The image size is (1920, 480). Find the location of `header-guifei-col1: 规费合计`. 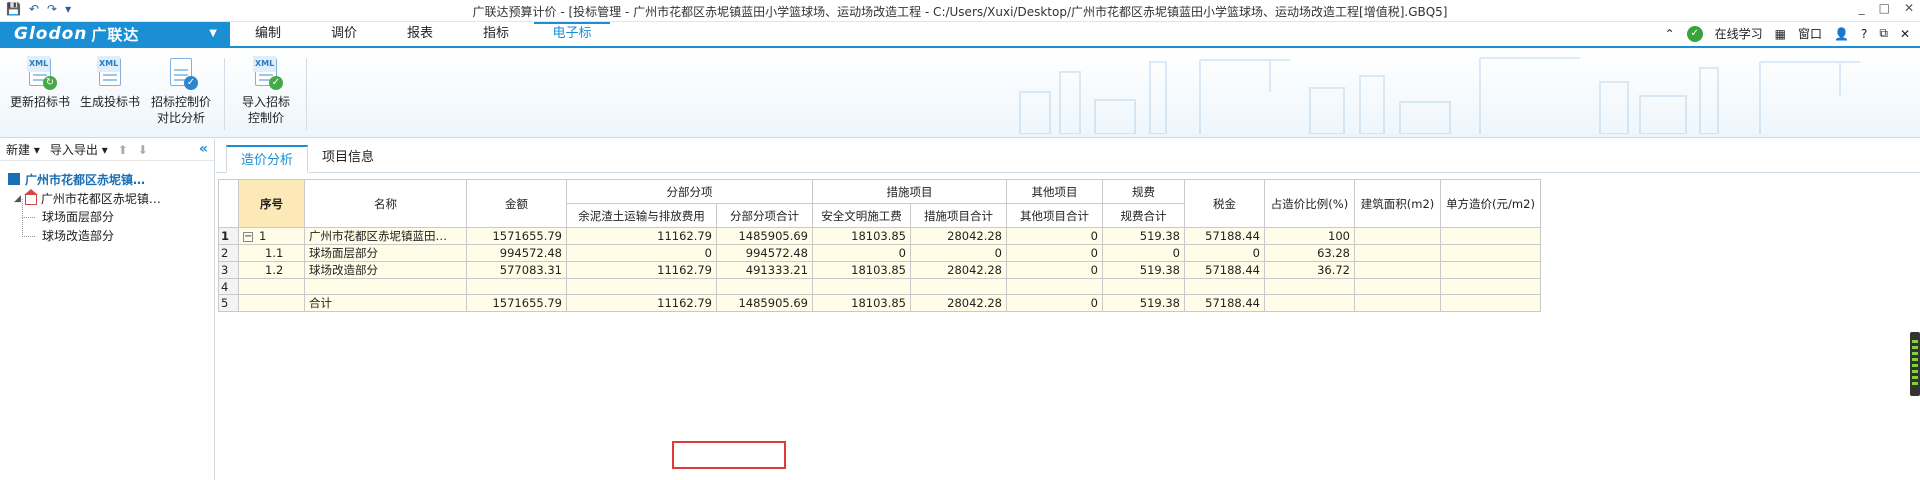

header-guifei-col1: 规费合计 is located at coordinates (1143, 215).